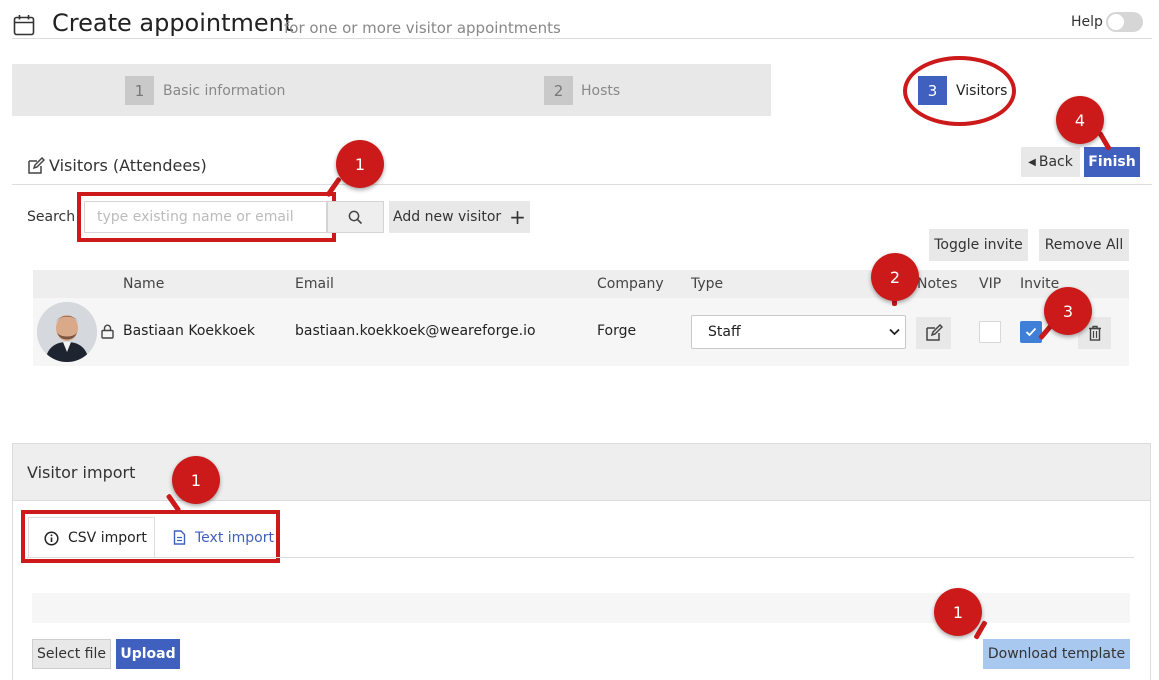  What do you see at coordinates (990, 332) in the screenshot?
I see `vip-checkbox` at bounding box center [990, 332].